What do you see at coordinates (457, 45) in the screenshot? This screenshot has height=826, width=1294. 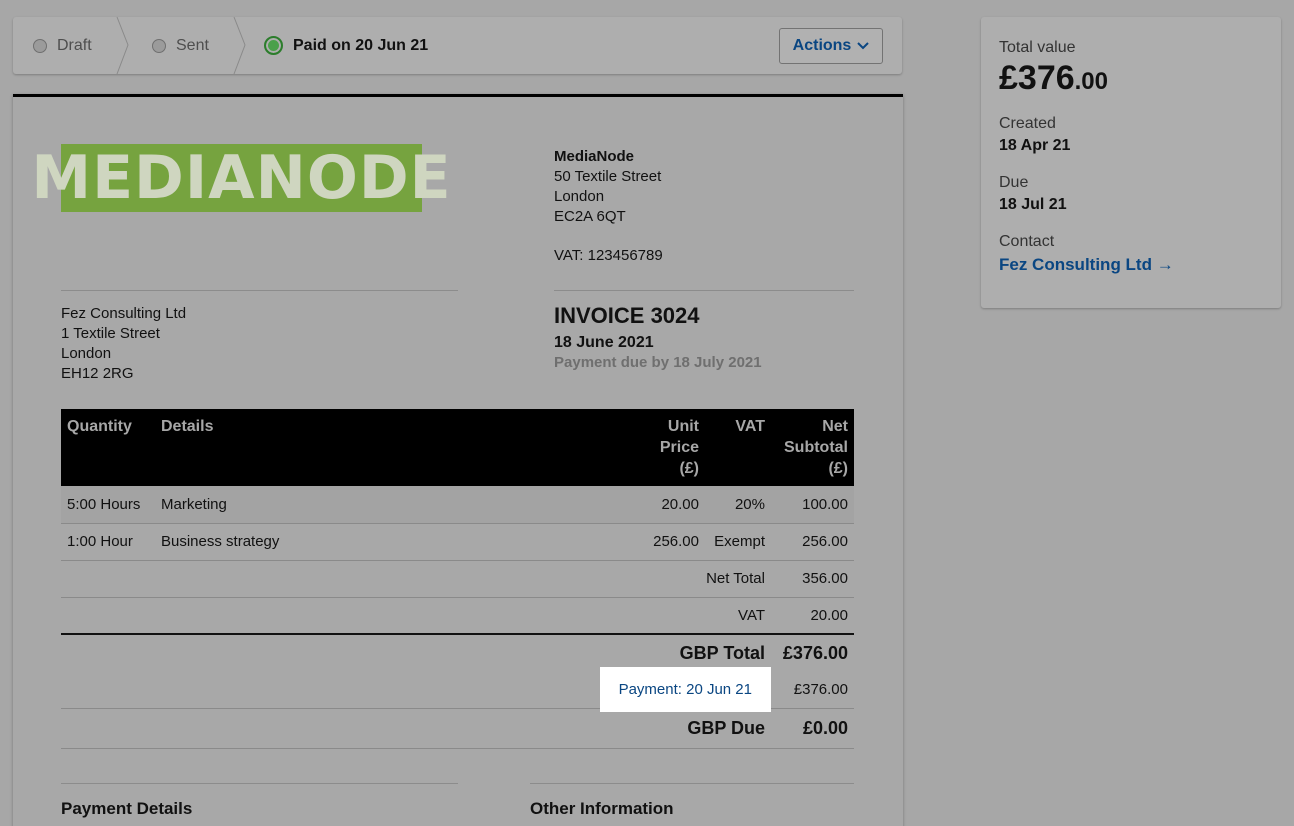 I see `invoice-status-bar: Draft Sent Paid on 20 Jun 21 Actions` at bounding box center [457, 45].